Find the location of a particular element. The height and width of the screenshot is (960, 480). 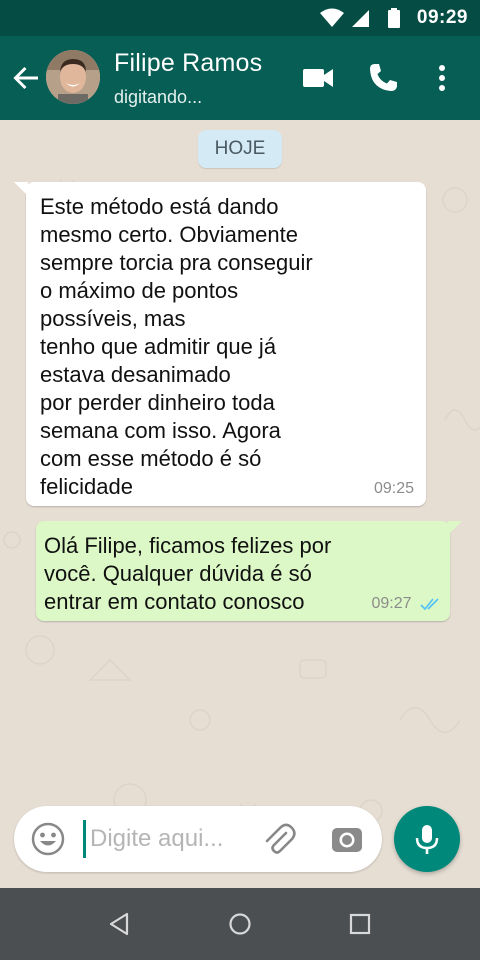

message-meta: 09:27 is located at coordinates (407, 604).